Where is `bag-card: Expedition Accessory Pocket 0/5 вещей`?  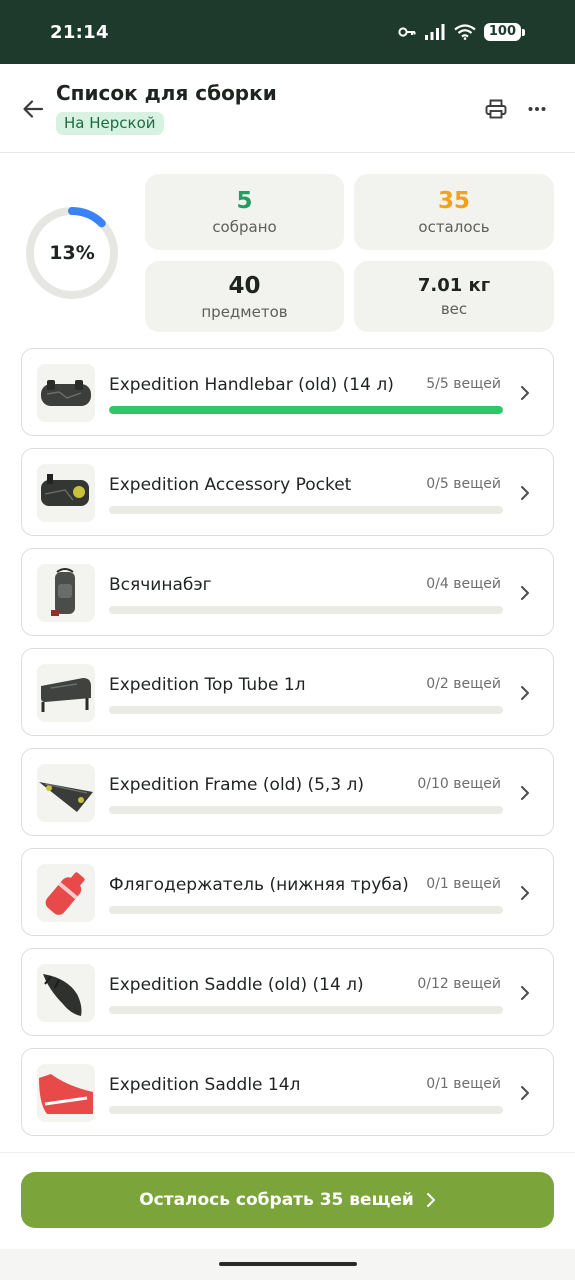
bag-card: Expedition Accessory Pocket 0/5 вещей is located at coordinates (287, 492).